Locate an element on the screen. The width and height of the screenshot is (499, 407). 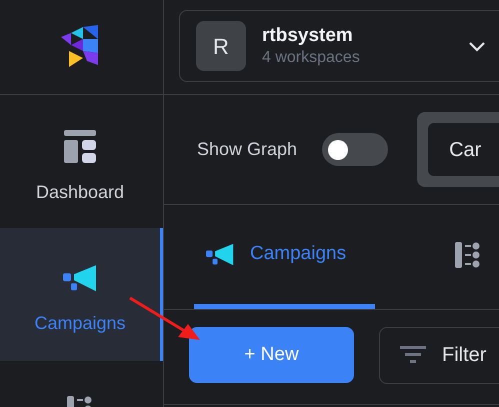
workspace-count: 4 workspaces is located at coordinates (311, 58).